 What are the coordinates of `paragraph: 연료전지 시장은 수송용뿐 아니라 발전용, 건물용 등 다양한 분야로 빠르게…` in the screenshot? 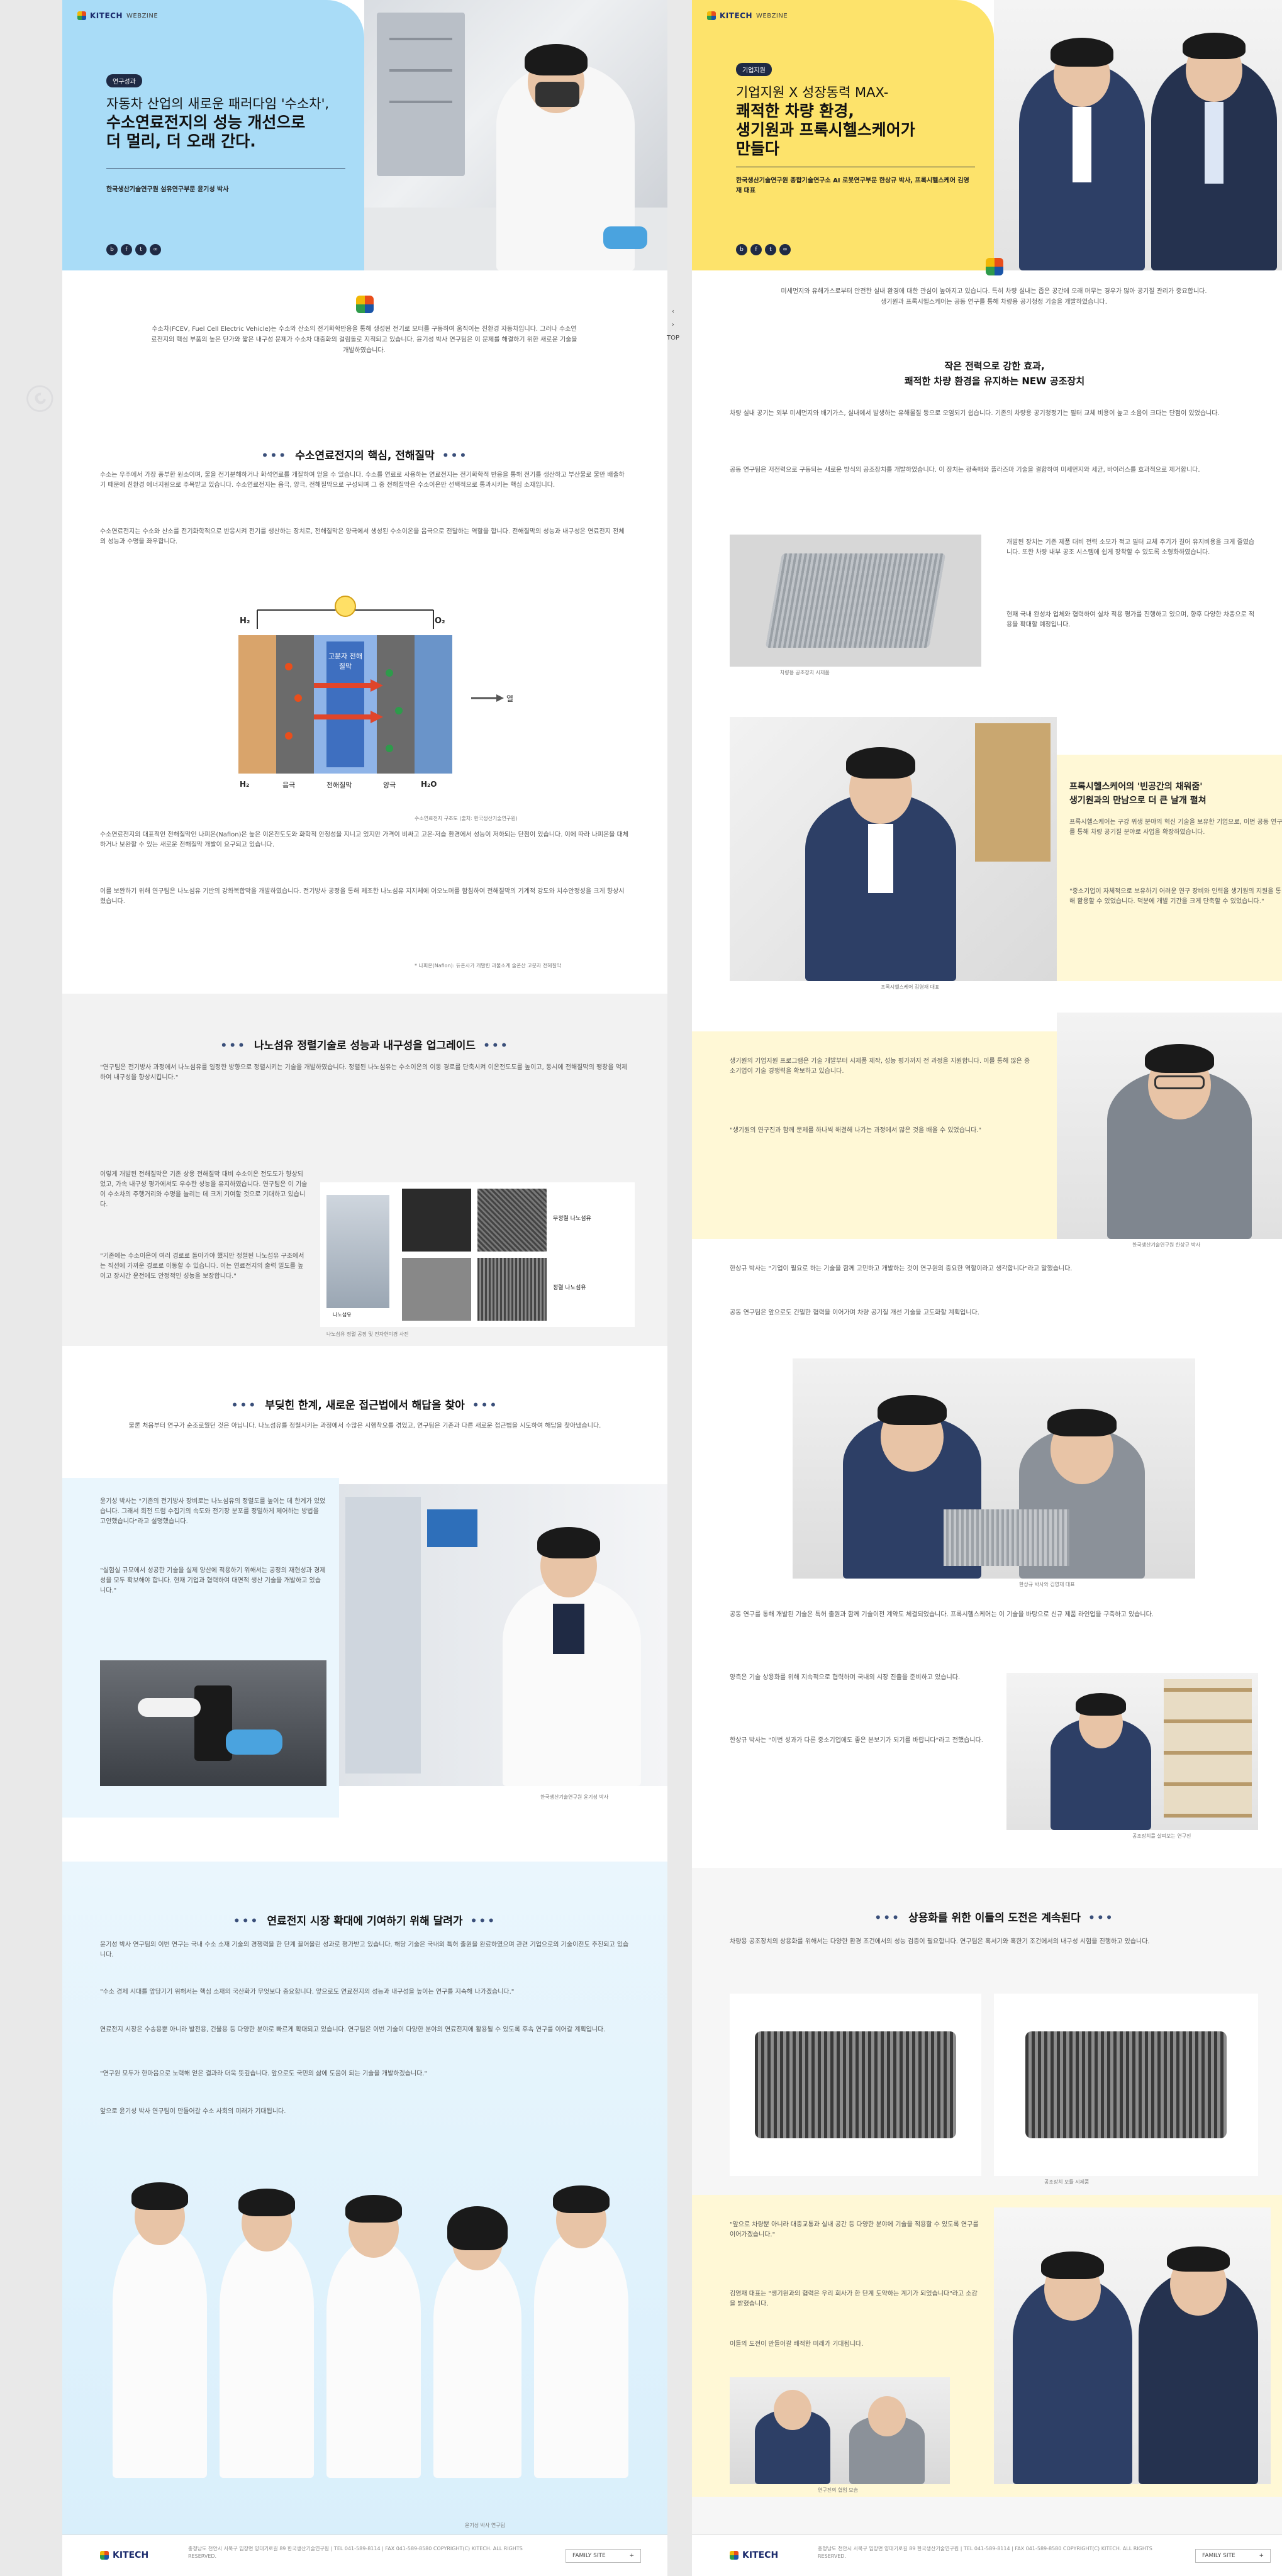 It's located at (353, 2029).